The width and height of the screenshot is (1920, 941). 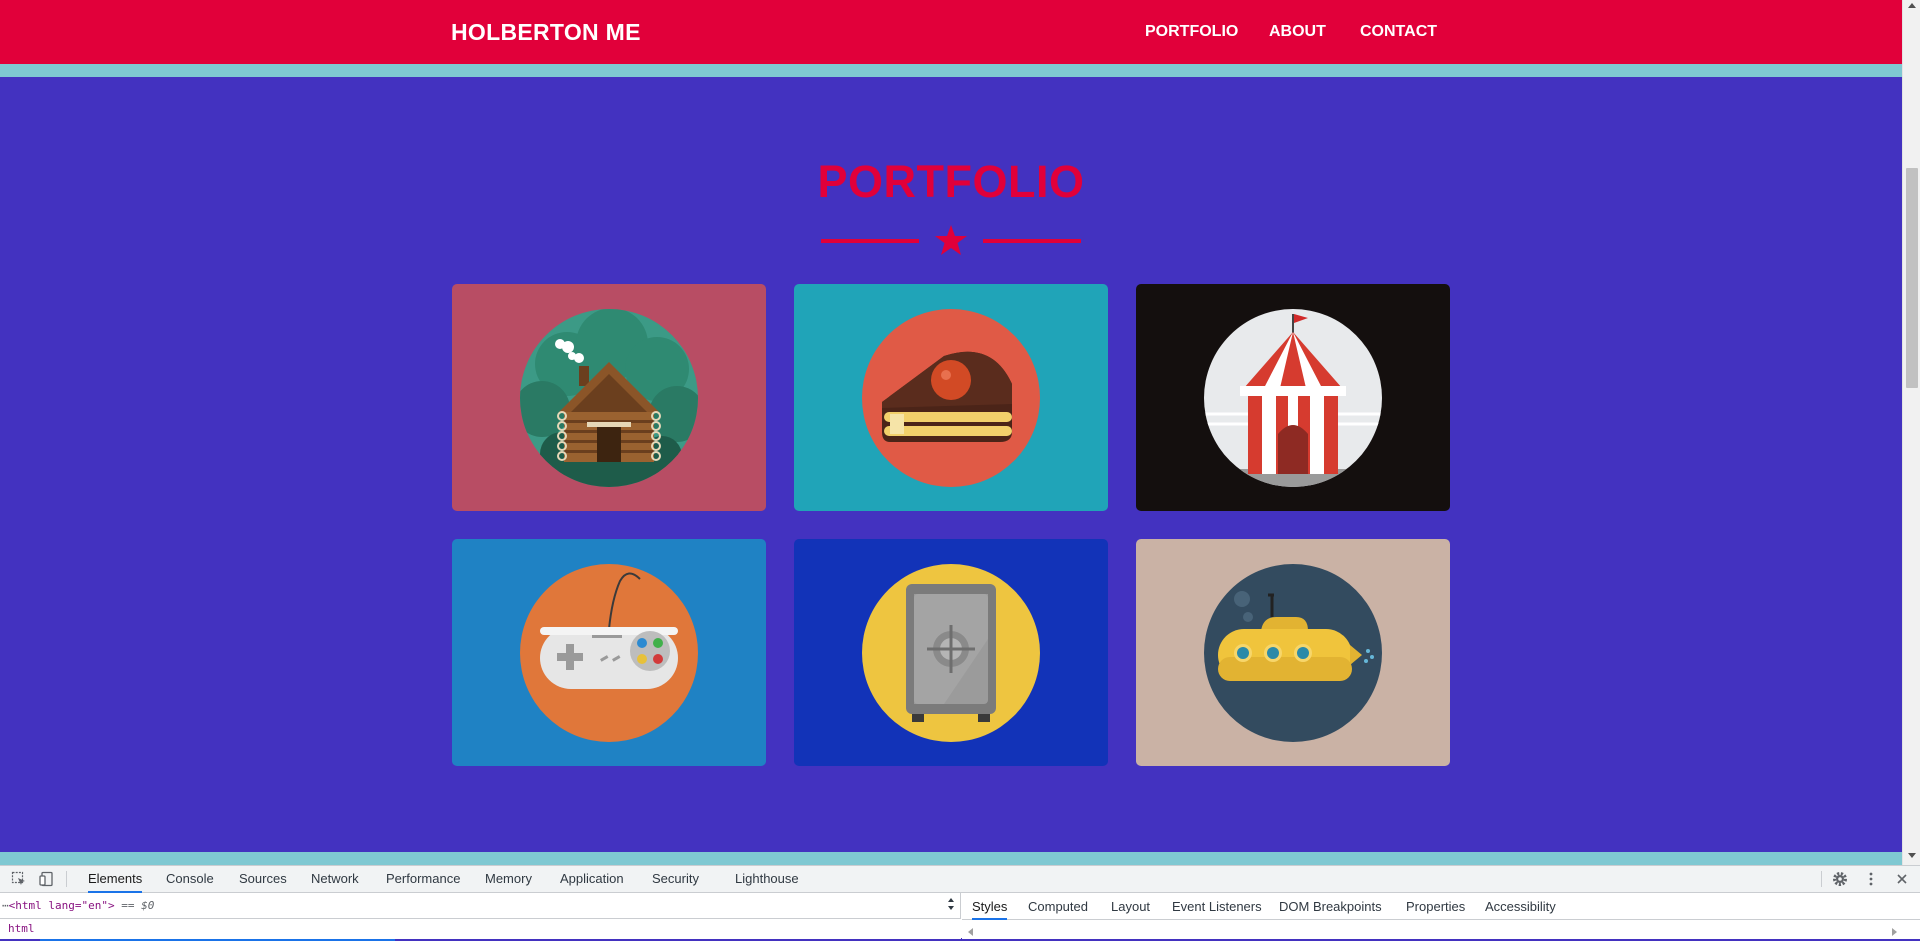 I want to click on dom-tree-node: ⋯<html lang="en"> == $0, so click(x=78, y=905).